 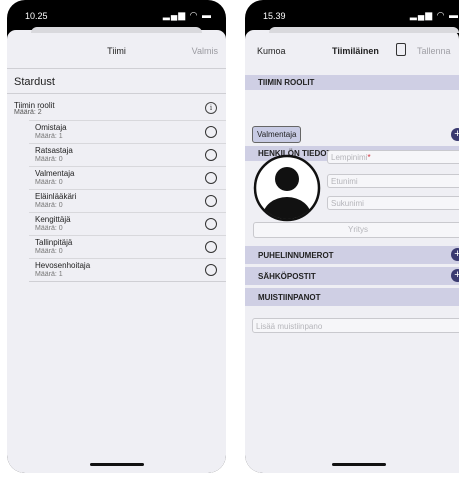 I want to click on role-chip-valmentaja: Valmentaja, so click(x=277, y=134).